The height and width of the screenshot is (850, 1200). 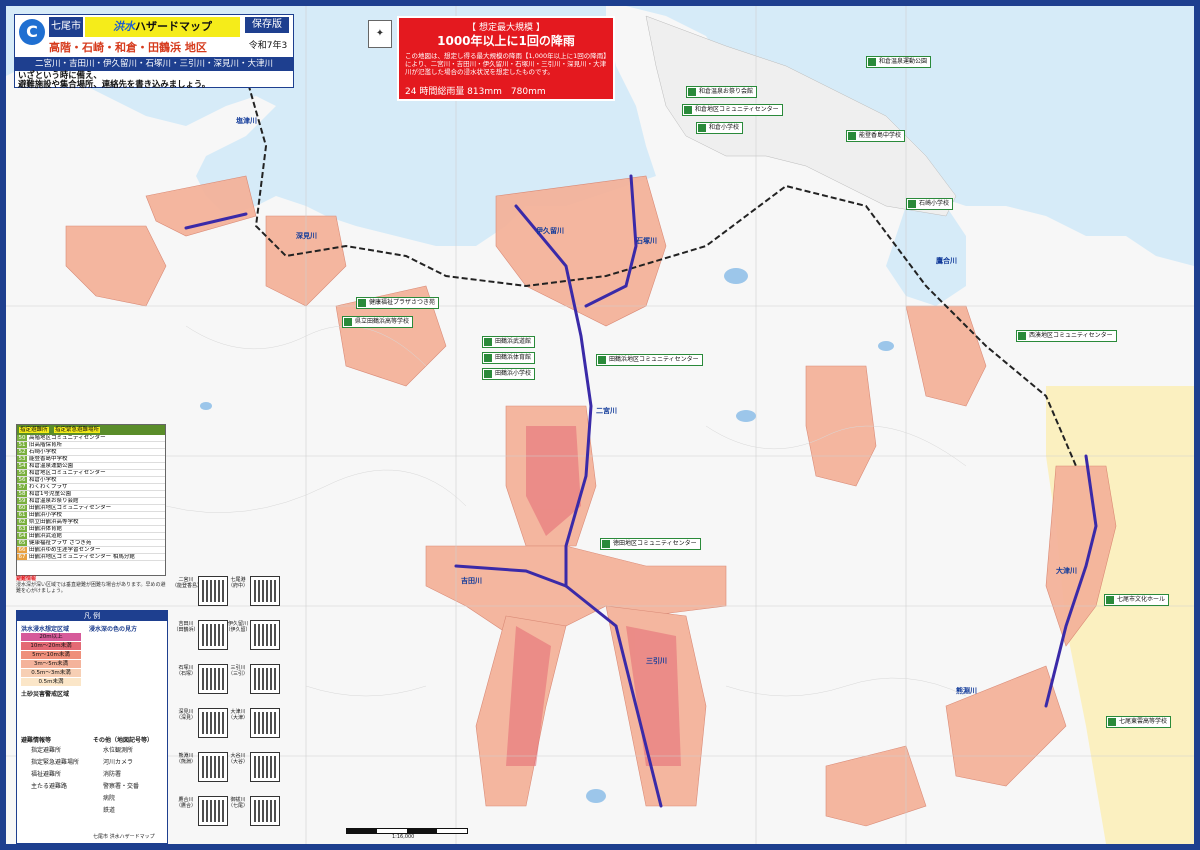 What do you see at coordinates (51, 682) in the screenshot?
I see `depth-swatch: 0.5m未満` at bounding box center [51, 682].